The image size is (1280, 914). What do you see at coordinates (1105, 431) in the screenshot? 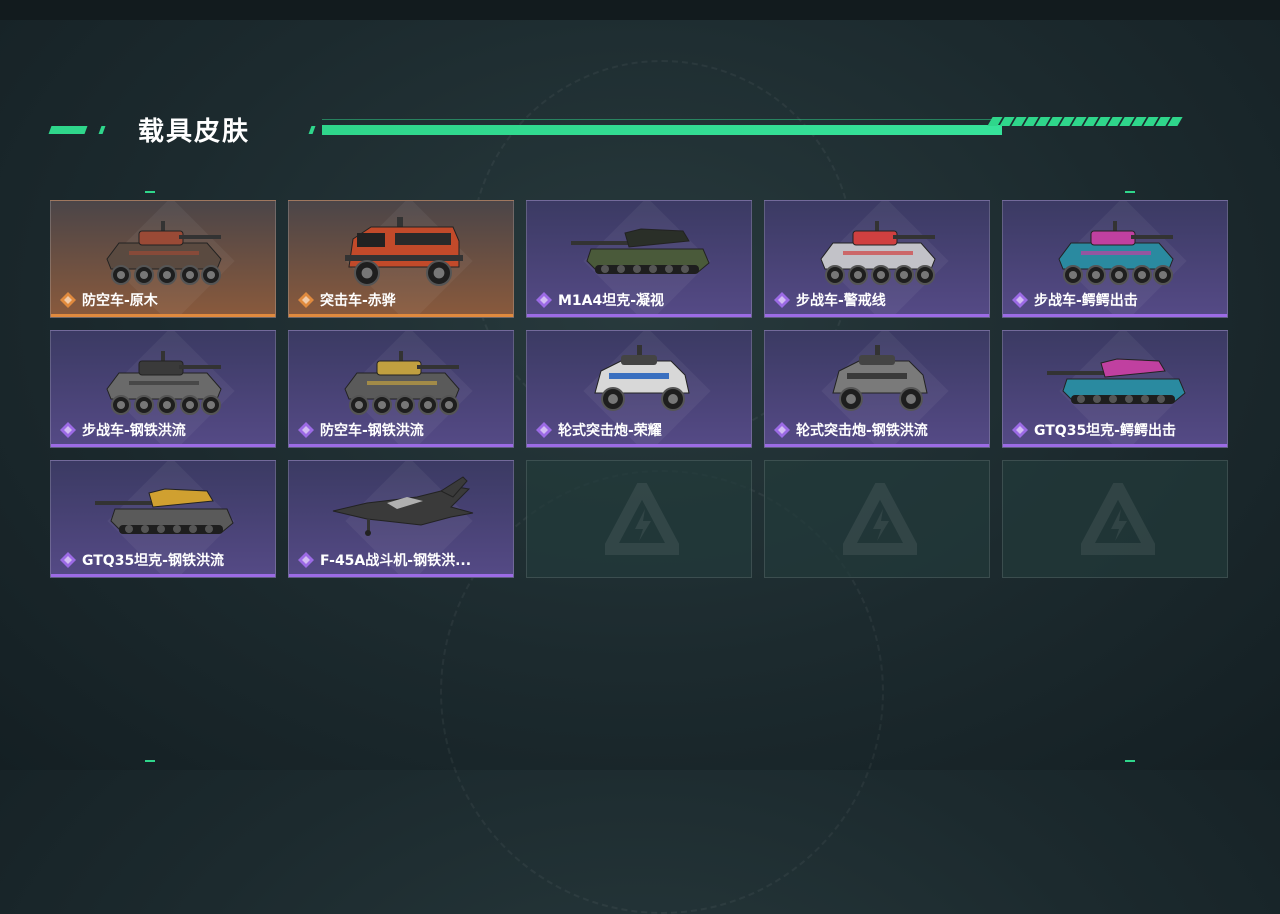
I see `skin-name: GTQ35坦克-鳄鳄出击` at bounding box center [1105, 431].